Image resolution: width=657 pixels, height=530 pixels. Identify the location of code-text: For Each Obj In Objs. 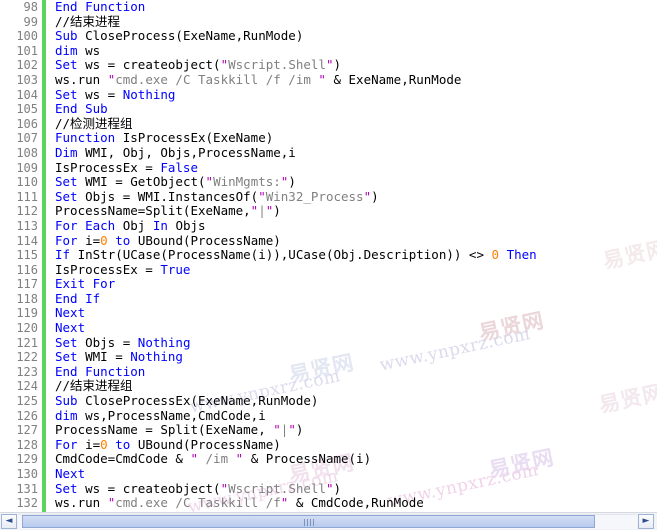
(126, 226).